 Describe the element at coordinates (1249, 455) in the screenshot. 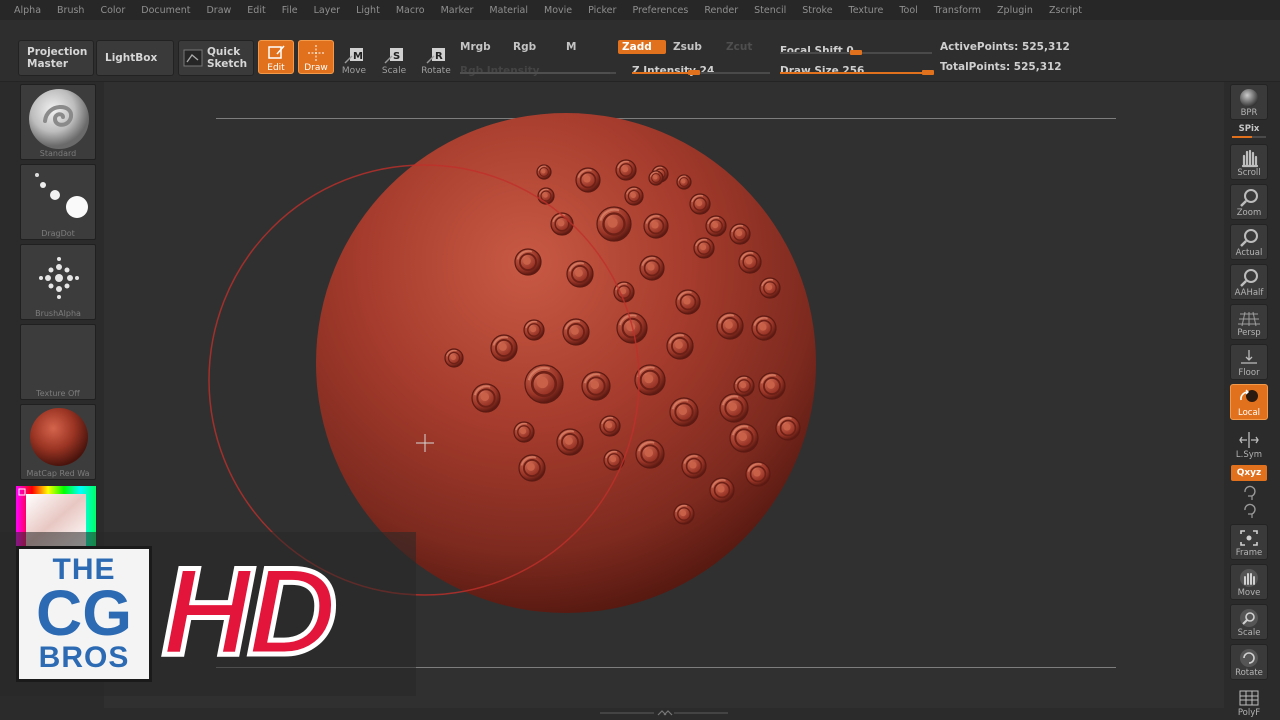

I see `lsym-label: L.Sym` at that location.